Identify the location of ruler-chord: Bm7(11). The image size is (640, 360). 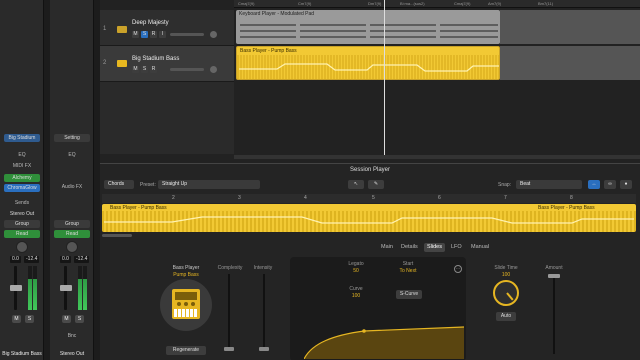
(546, 3).